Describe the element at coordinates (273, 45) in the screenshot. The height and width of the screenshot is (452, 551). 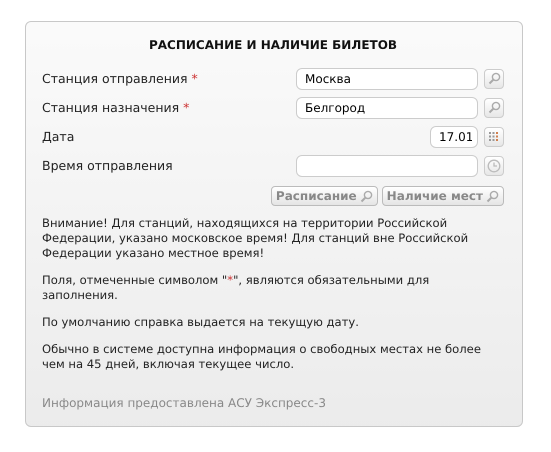
I see `form-title: РАСПИСАНИЕ И НАЛИЧИЕ БИЛЕТОВ` at that location.